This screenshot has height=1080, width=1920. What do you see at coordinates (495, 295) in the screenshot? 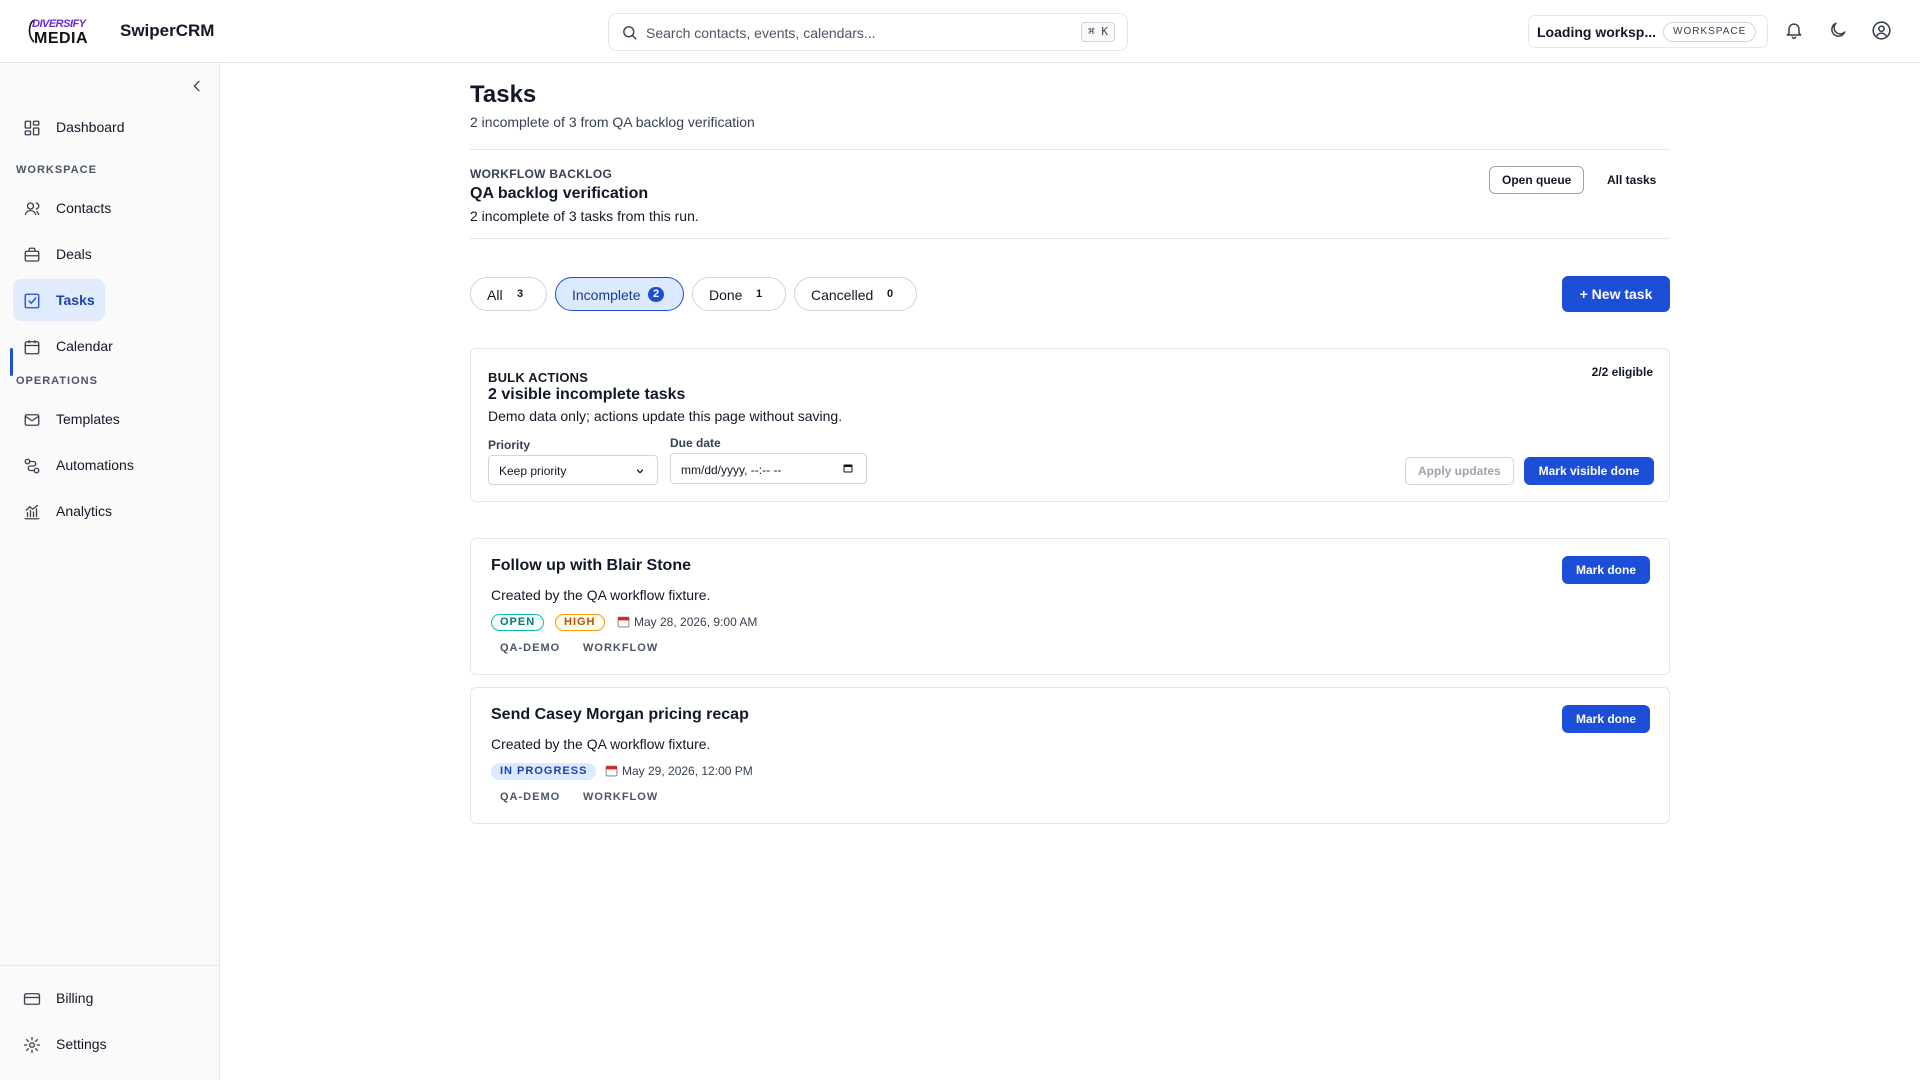
I see `tab-label: All` at bounding box center [495, 295].